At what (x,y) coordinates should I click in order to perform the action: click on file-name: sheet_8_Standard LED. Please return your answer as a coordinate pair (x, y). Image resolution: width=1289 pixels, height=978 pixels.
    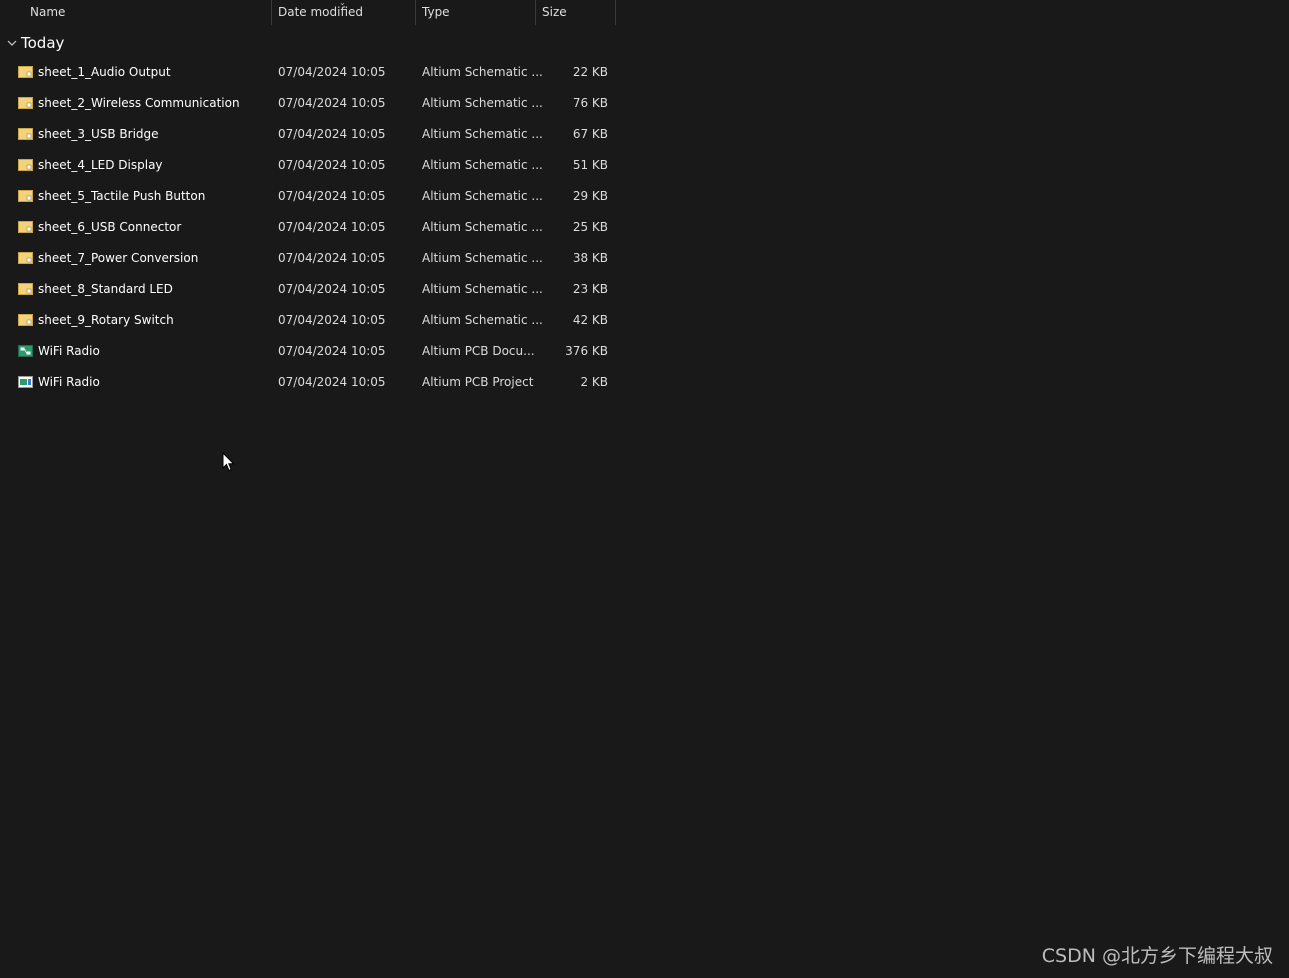
    Looking at the image, I should click on (105, 289).